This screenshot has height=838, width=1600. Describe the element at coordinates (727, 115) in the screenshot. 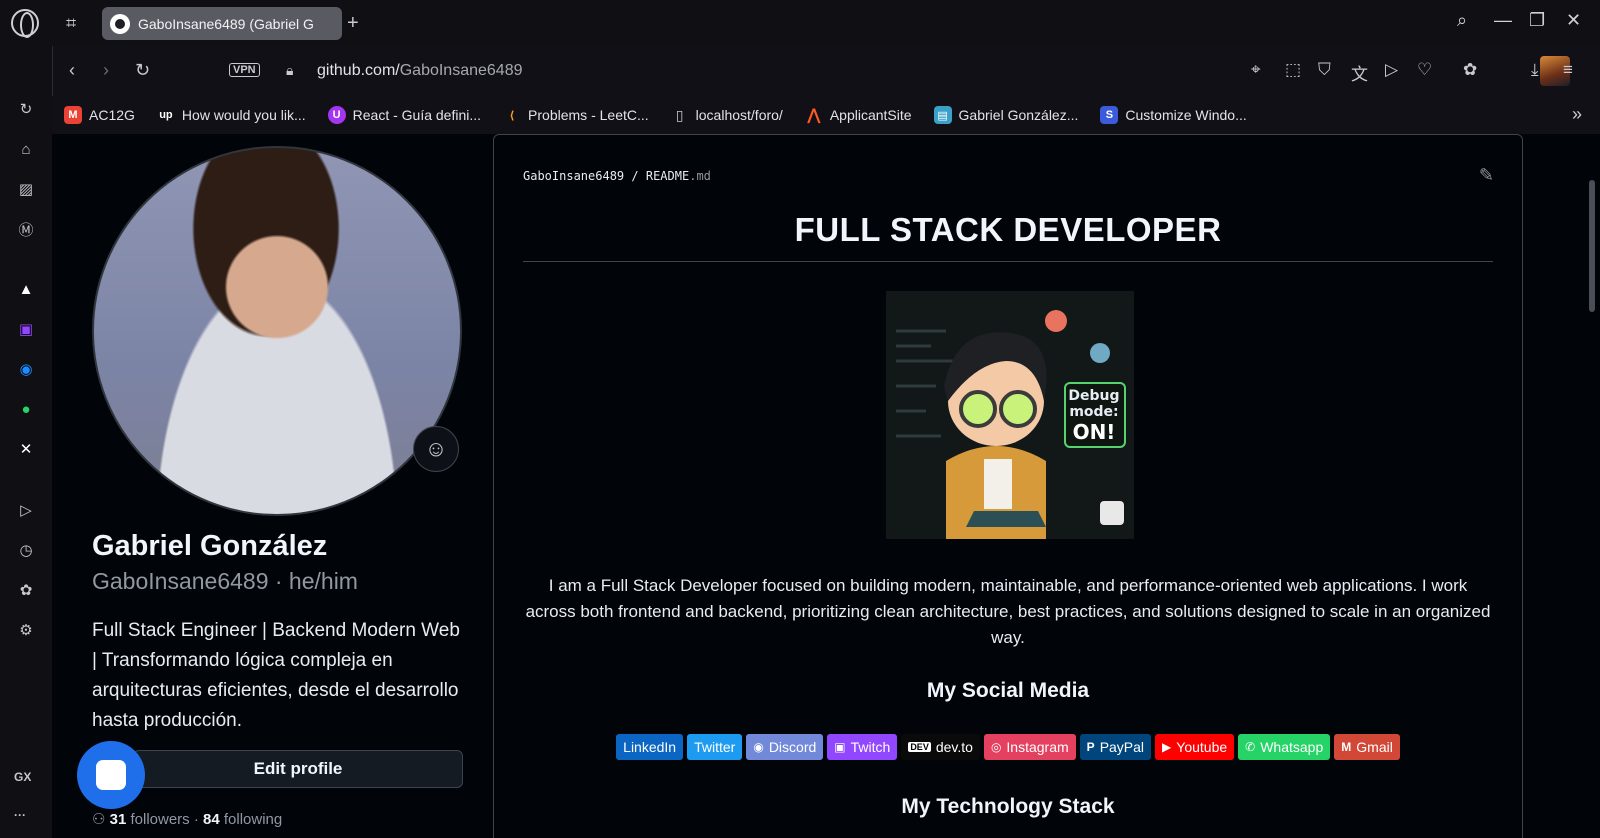

I see `bookmark-item: ▯ localhost/foro/` at that location.